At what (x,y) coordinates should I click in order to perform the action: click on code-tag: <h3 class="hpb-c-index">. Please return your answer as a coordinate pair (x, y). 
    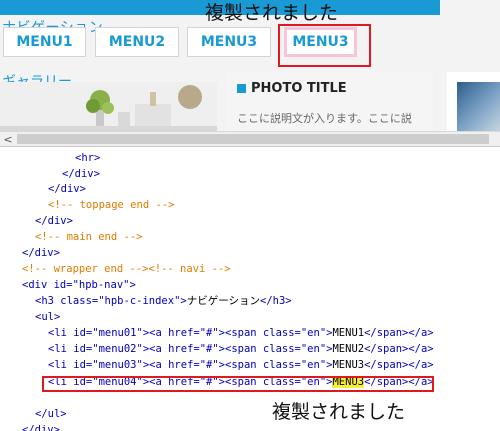
    Looking at the image, I should click on (111, 301).